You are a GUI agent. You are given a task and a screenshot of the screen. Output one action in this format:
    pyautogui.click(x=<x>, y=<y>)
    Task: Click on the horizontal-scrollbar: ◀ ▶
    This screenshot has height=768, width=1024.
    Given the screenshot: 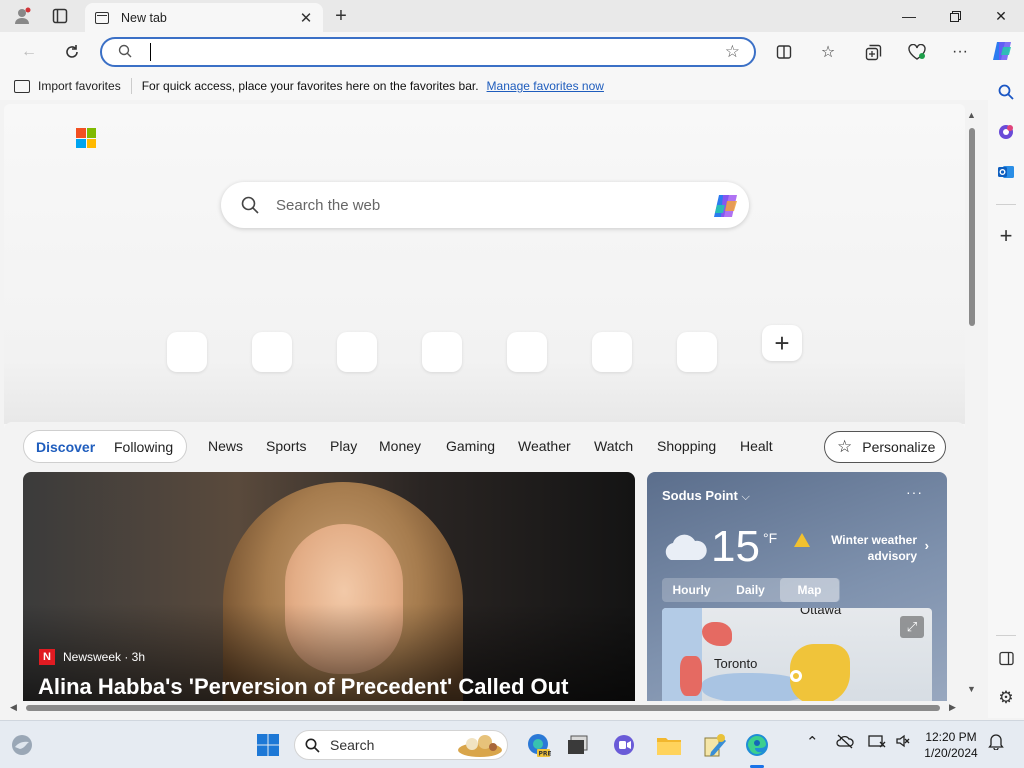 What is the action you would take?
    pyautogui.click(x=484, y=708)
    